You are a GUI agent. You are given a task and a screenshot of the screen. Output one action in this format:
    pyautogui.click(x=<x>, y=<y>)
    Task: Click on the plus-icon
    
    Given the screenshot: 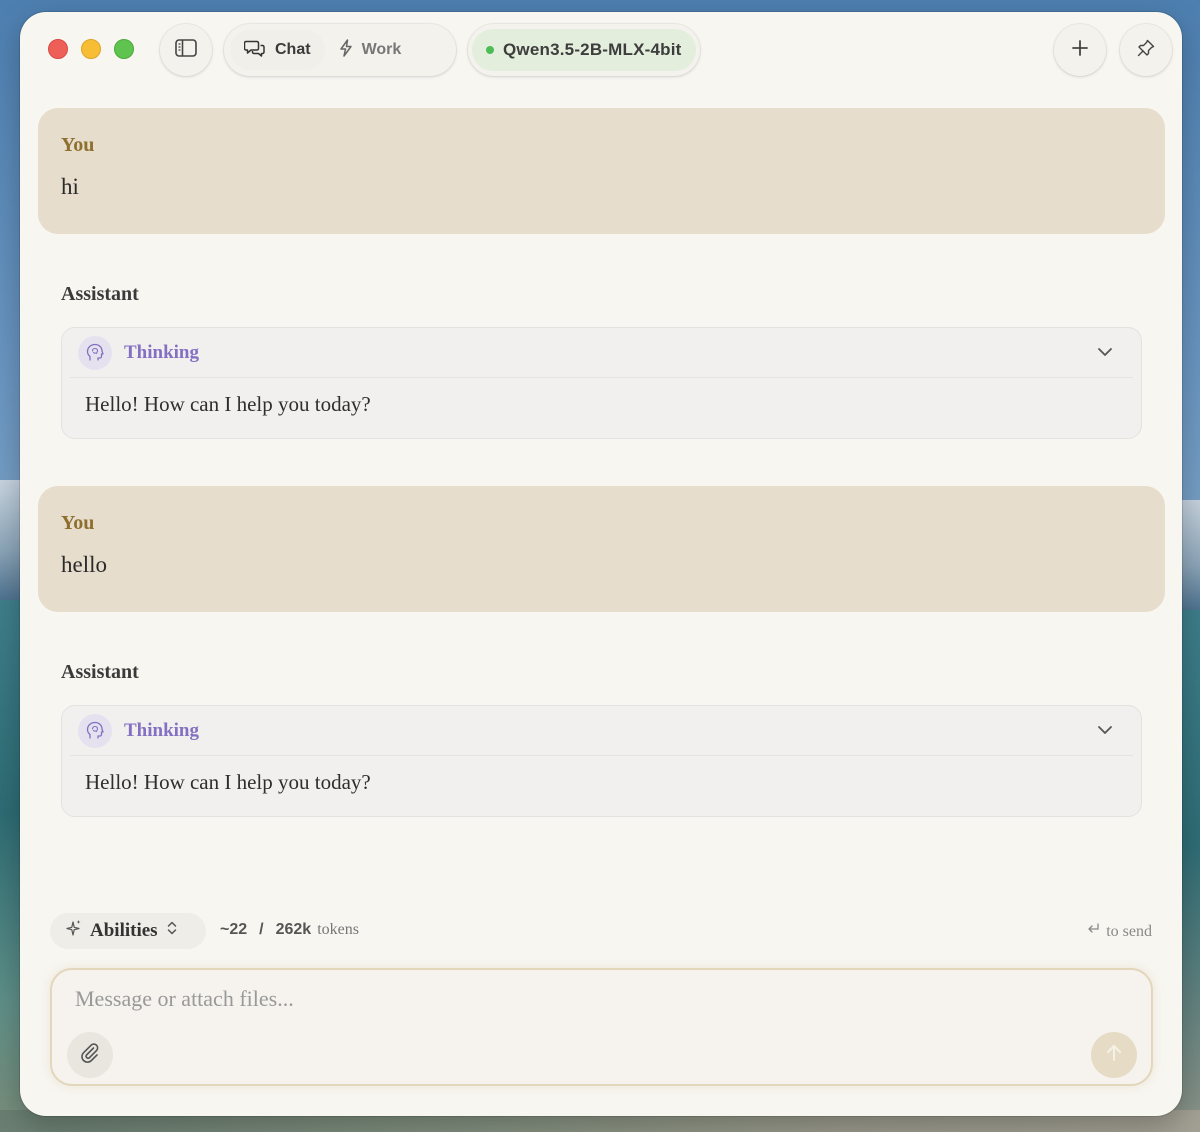 What is the action you would take?
    pyautogui.click(x=1080, y=50)
    